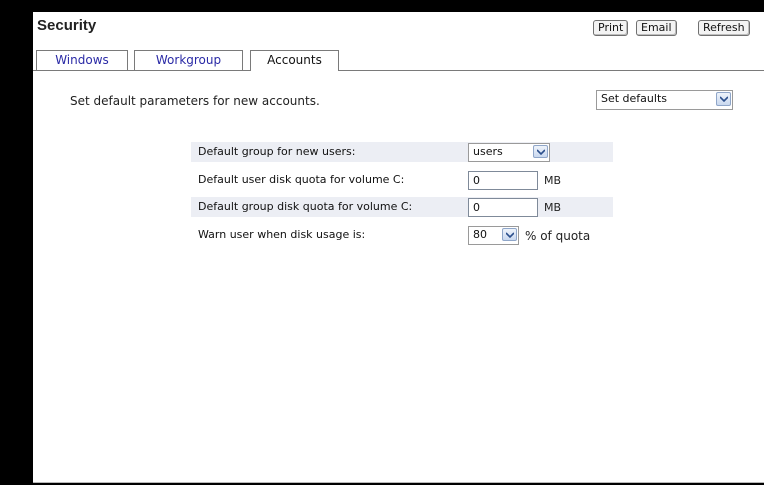  I want to click on set-defaults-select: Set defaults, so click(664, 100).